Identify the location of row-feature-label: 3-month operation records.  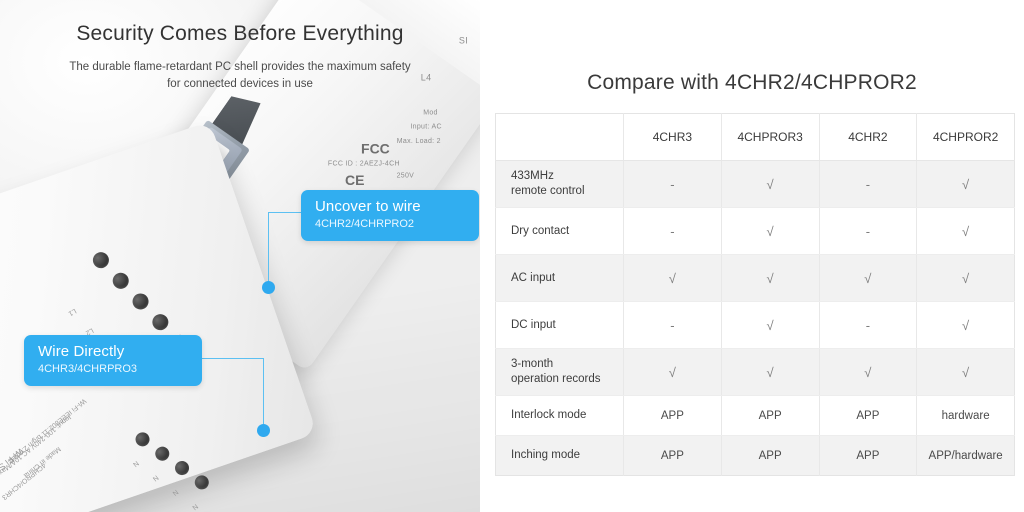
(559, 372).